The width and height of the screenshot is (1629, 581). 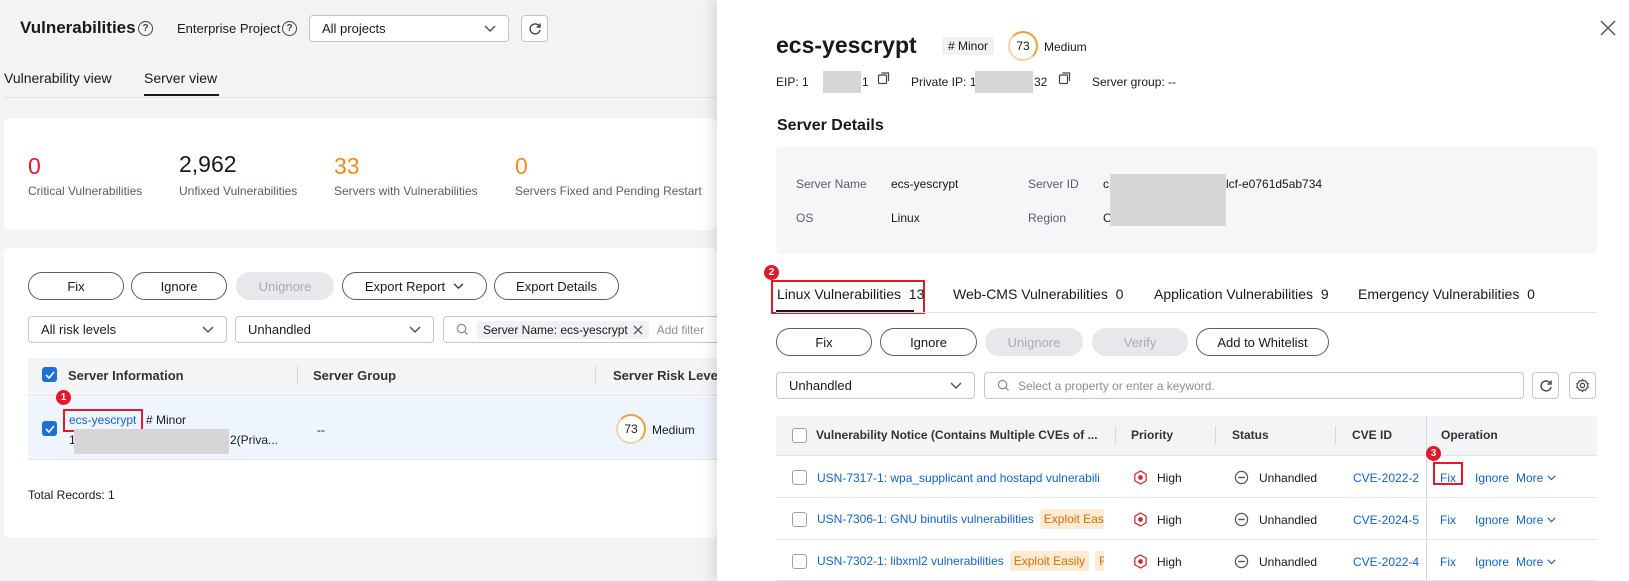 I want to click on drawer-unignore-button: Unignore, so click(x=1034, y=342).